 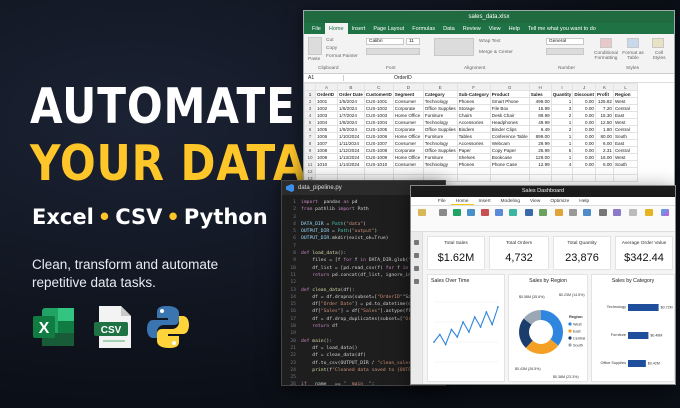 I want to click on excel-tab: Review, so click(x=472, y=28).